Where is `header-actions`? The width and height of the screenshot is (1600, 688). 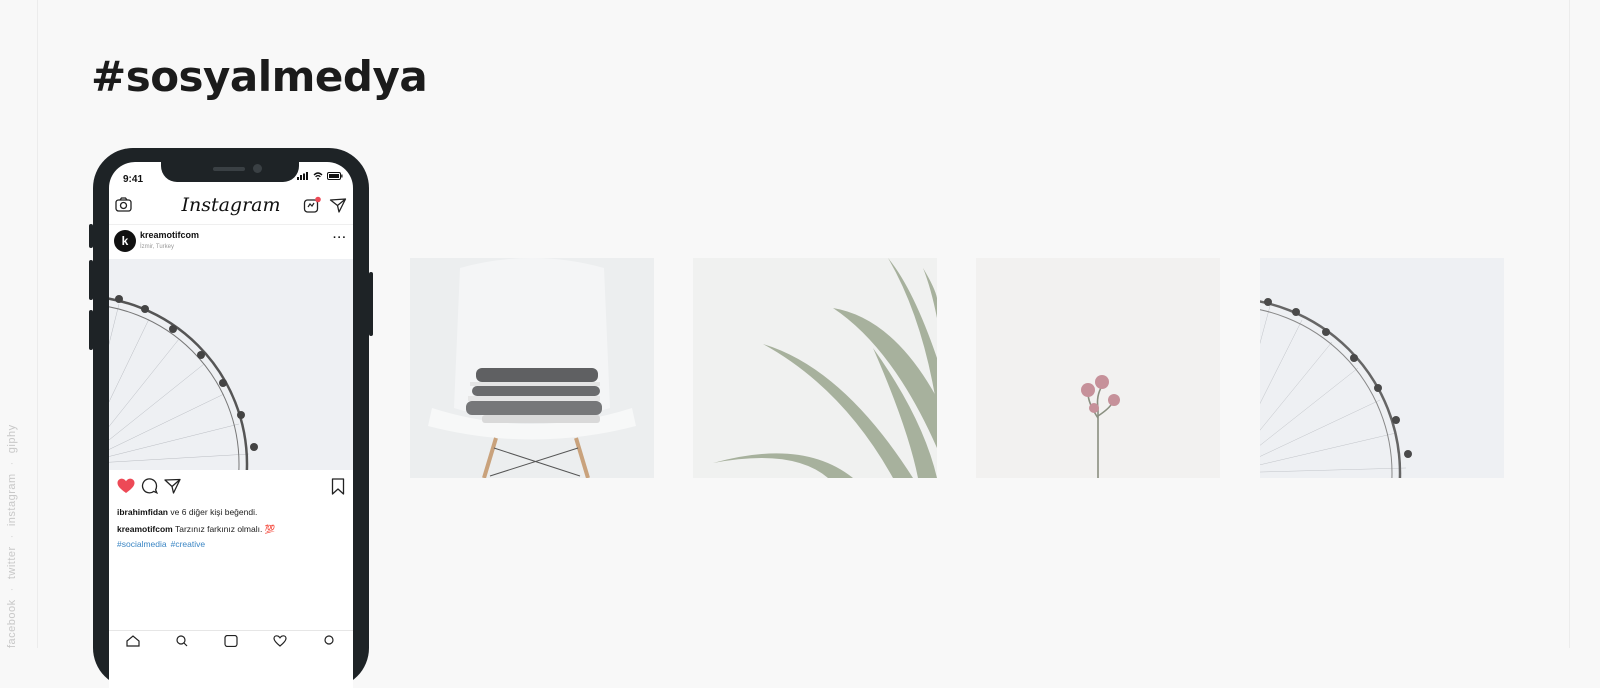 header-actions is located at coordinates (325, 205).